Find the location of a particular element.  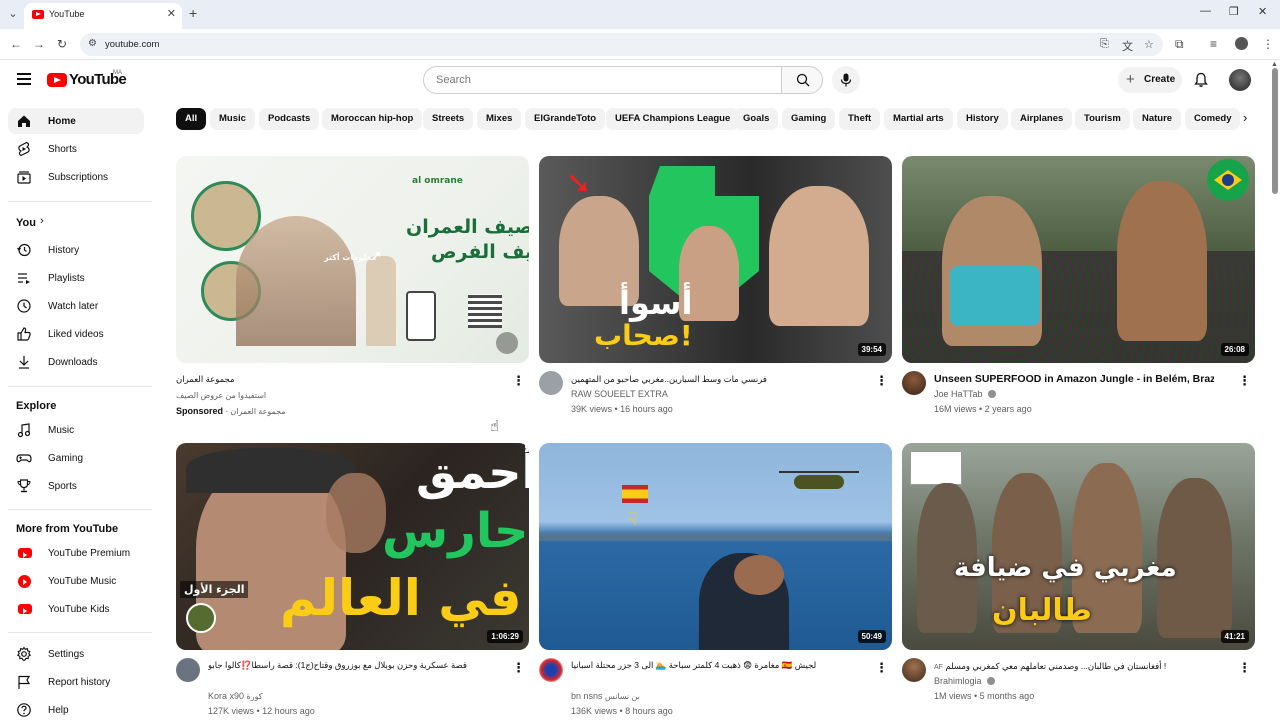

media-controls-icon: ≡ is located at coordinates (1213, 44).